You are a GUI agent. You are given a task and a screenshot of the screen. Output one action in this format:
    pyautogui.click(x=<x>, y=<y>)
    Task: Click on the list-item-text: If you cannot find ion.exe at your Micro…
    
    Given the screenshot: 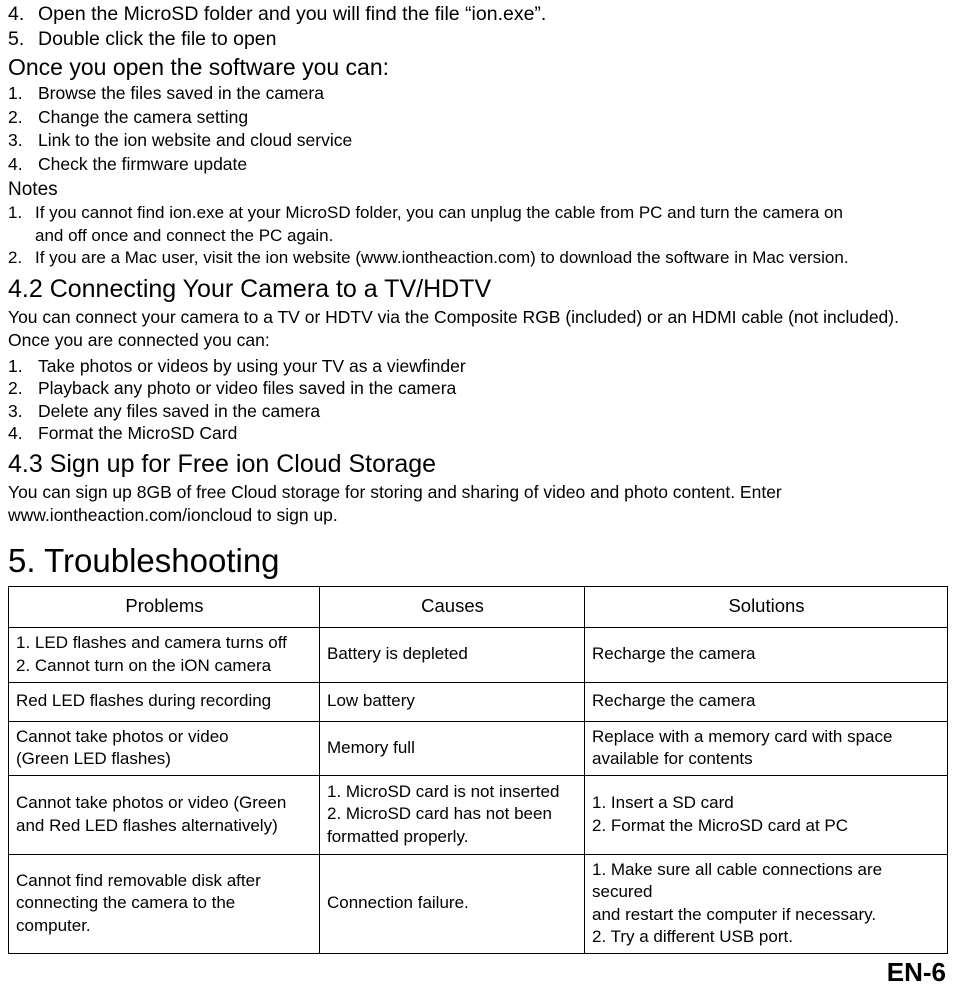 What is the action you would take?
    pyautogui.click(x=497, y=224)
    